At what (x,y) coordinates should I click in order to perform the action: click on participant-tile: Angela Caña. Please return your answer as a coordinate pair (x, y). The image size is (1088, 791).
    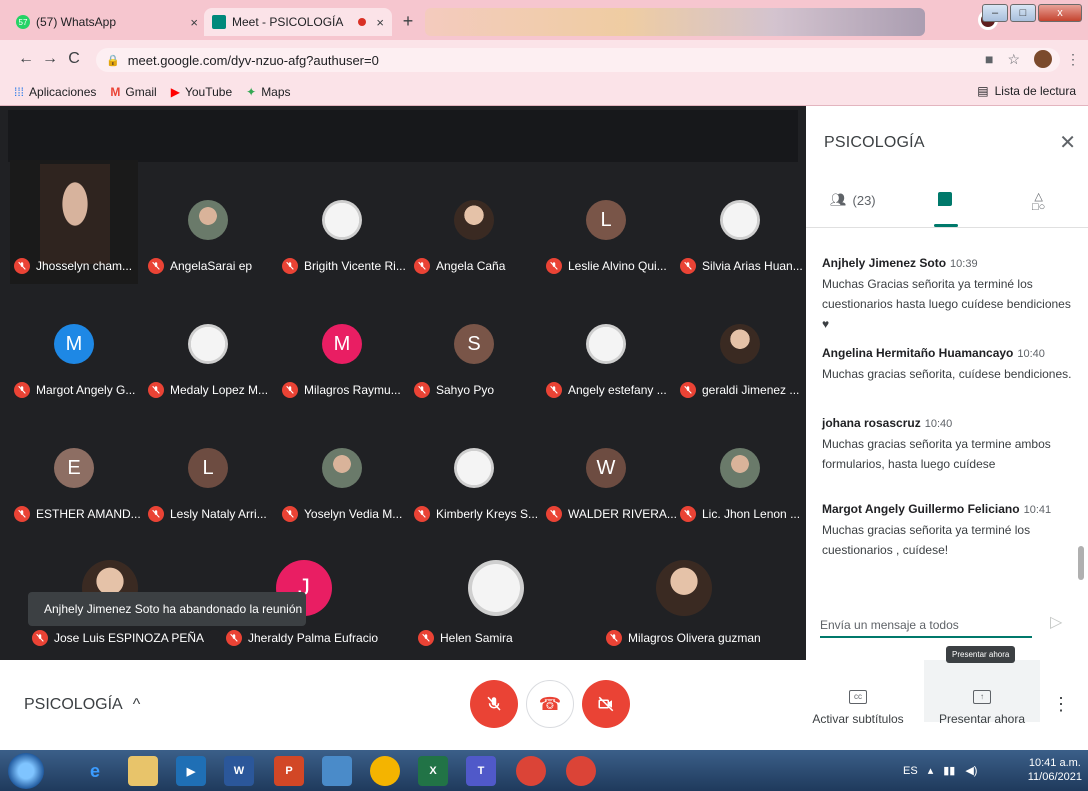
    Looking at the image, I should click on (474, 222).